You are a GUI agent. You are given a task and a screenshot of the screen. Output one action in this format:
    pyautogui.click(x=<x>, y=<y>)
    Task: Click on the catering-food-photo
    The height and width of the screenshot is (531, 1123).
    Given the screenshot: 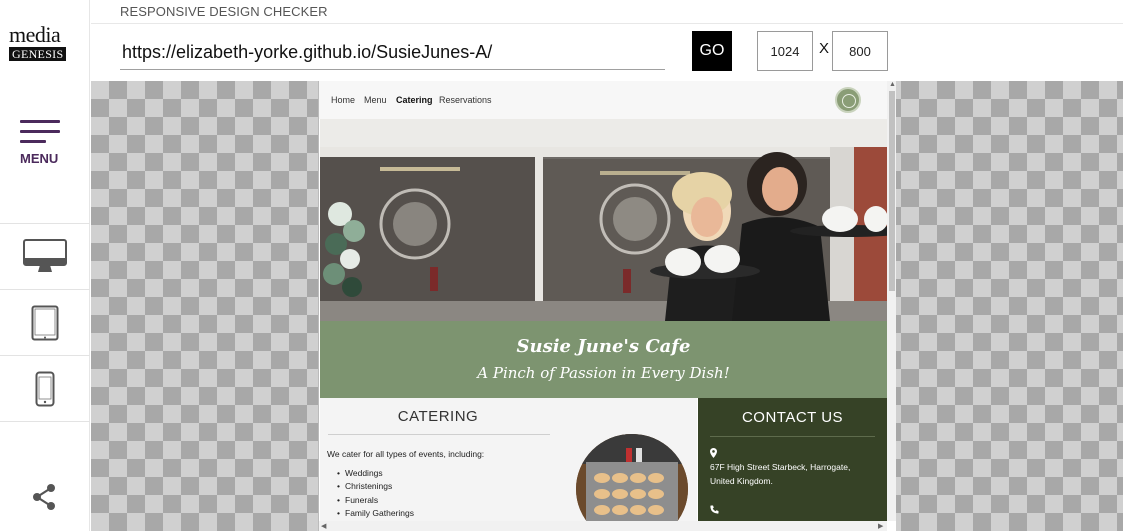 What is the action you would take?
    pyautogui.click(x=632, y=482)
    